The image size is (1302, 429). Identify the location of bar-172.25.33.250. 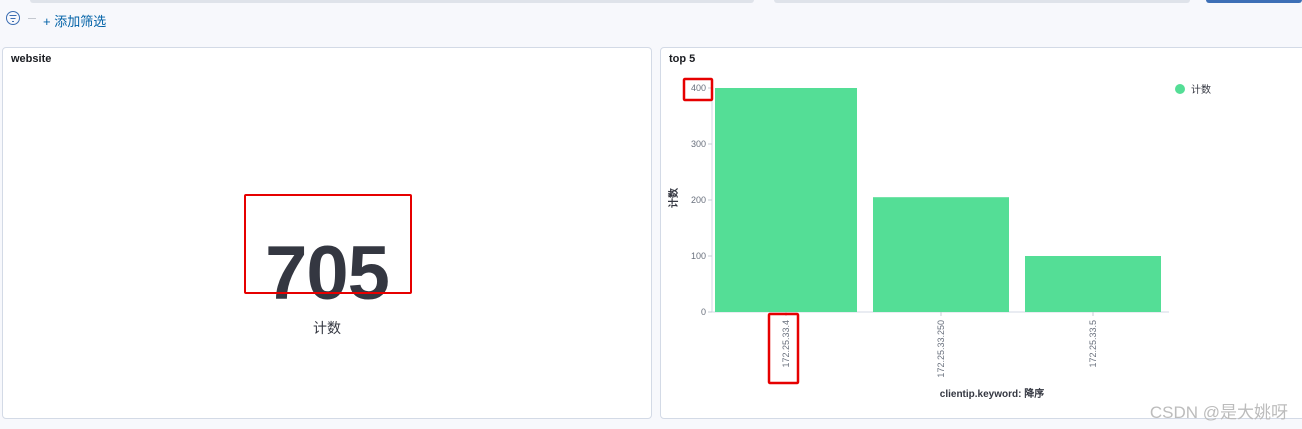
(941, 254).